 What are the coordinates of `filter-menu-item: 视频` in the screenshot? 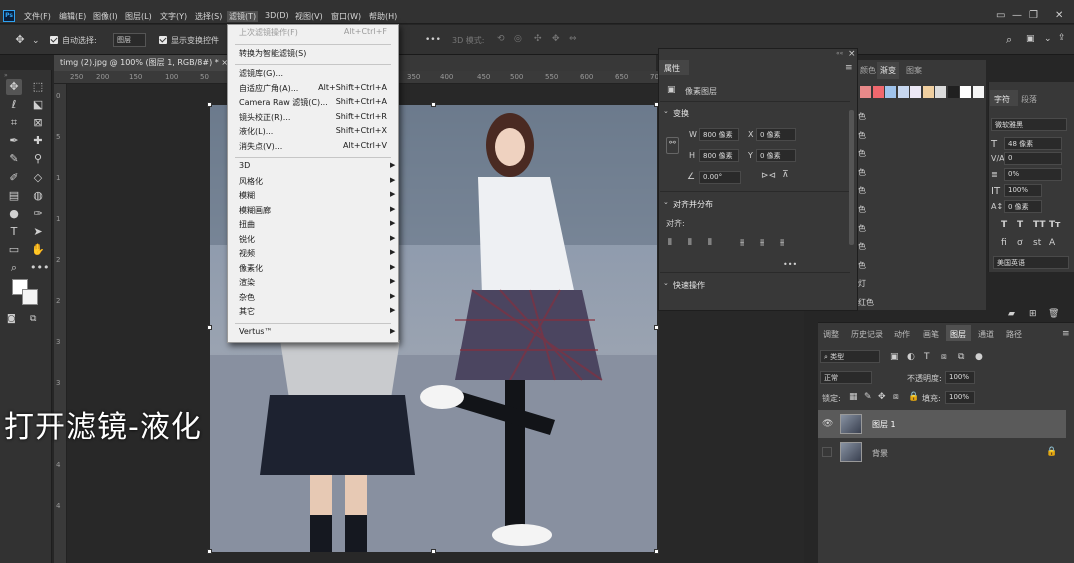 It's located at (247, 253).